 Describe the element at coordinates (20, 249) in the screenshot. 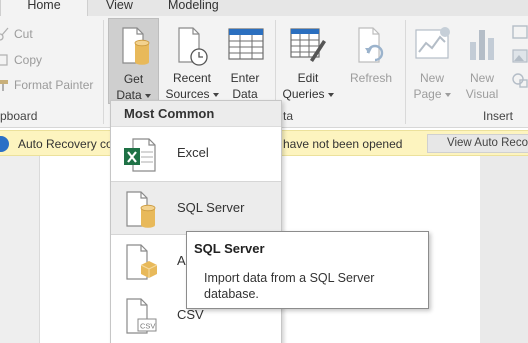

I see `left-nav-strip` at that location.